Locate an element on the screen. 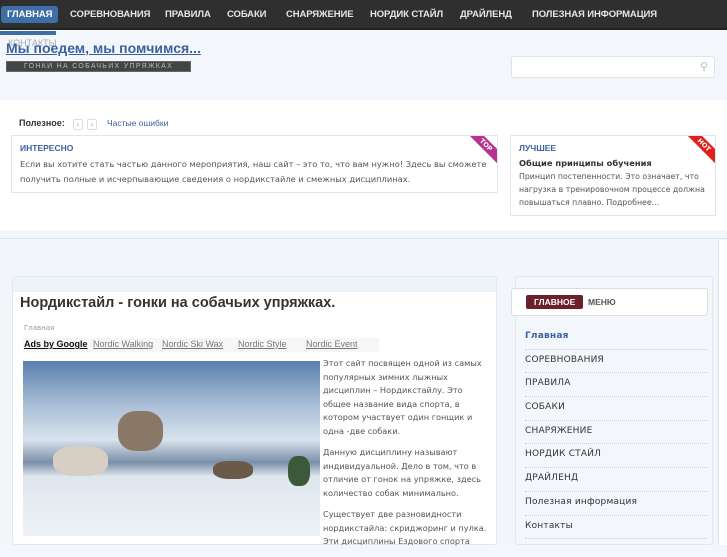 The height and width of the screenshot is (557, 727). nav-competitions: СОРЕВНОВАНИЯ is located at coordinates (110, 14).